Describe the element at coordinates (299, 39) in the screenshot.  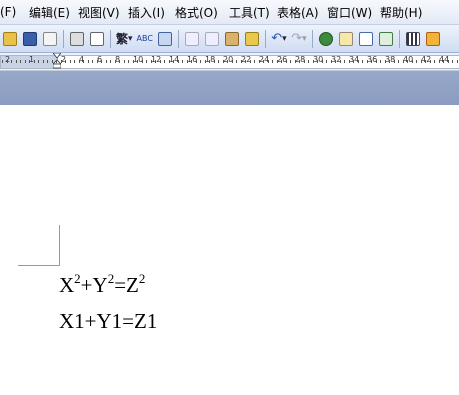
I see `redo-icon: ↷ ▾` at that location.